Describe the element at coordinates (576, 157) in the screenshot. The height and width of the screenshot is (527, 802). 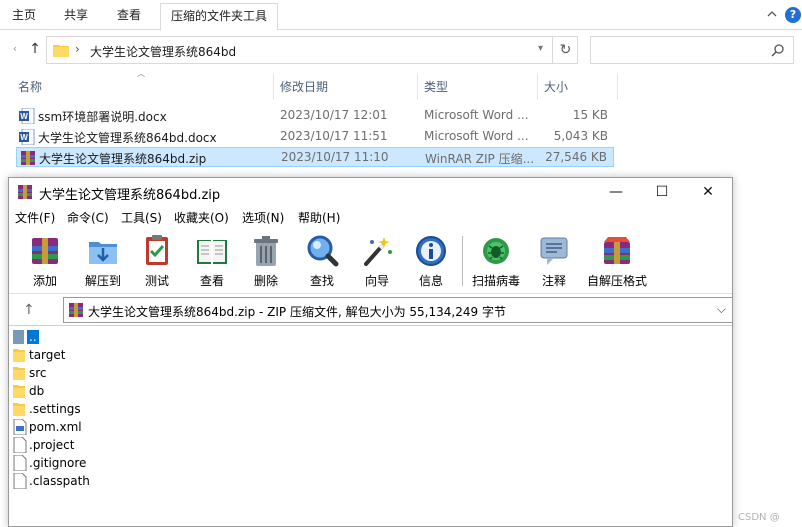
I see `file-size: 27,546 KB` at that location.